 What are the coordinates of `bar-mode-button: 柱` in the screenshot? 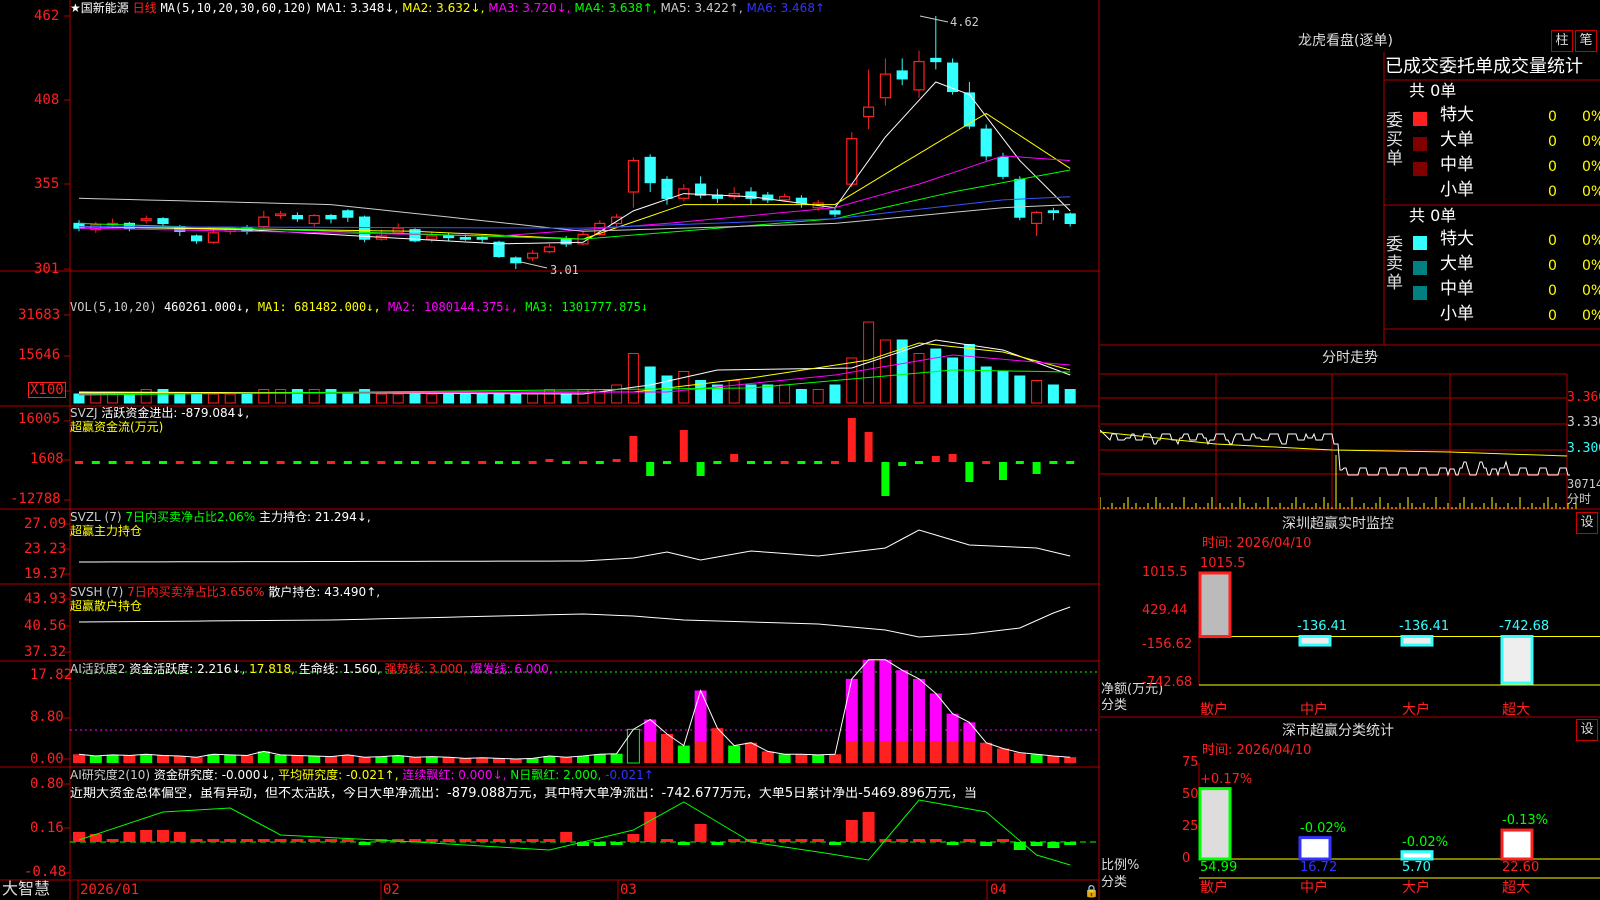 It's located at (1562, 41).